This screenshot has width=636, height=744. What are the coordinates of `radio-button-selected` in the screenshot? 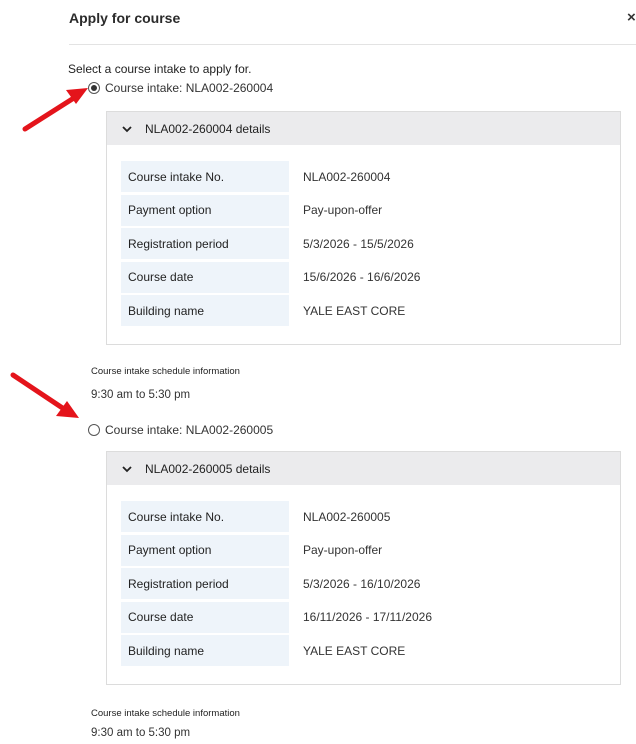 It's located at (94, 88).